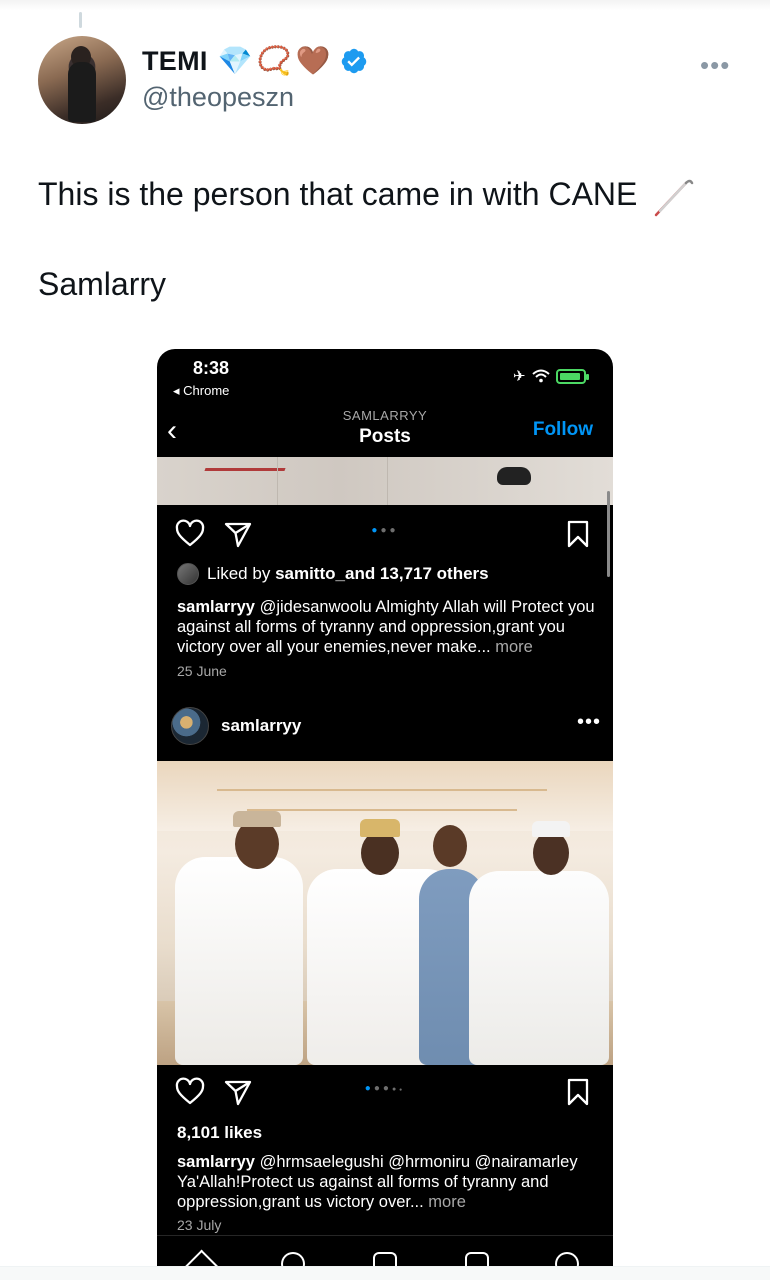 Image resolution: width=770 pixels, height=1280 pixels. I want to click on person-1-cap, so click(257, 819).